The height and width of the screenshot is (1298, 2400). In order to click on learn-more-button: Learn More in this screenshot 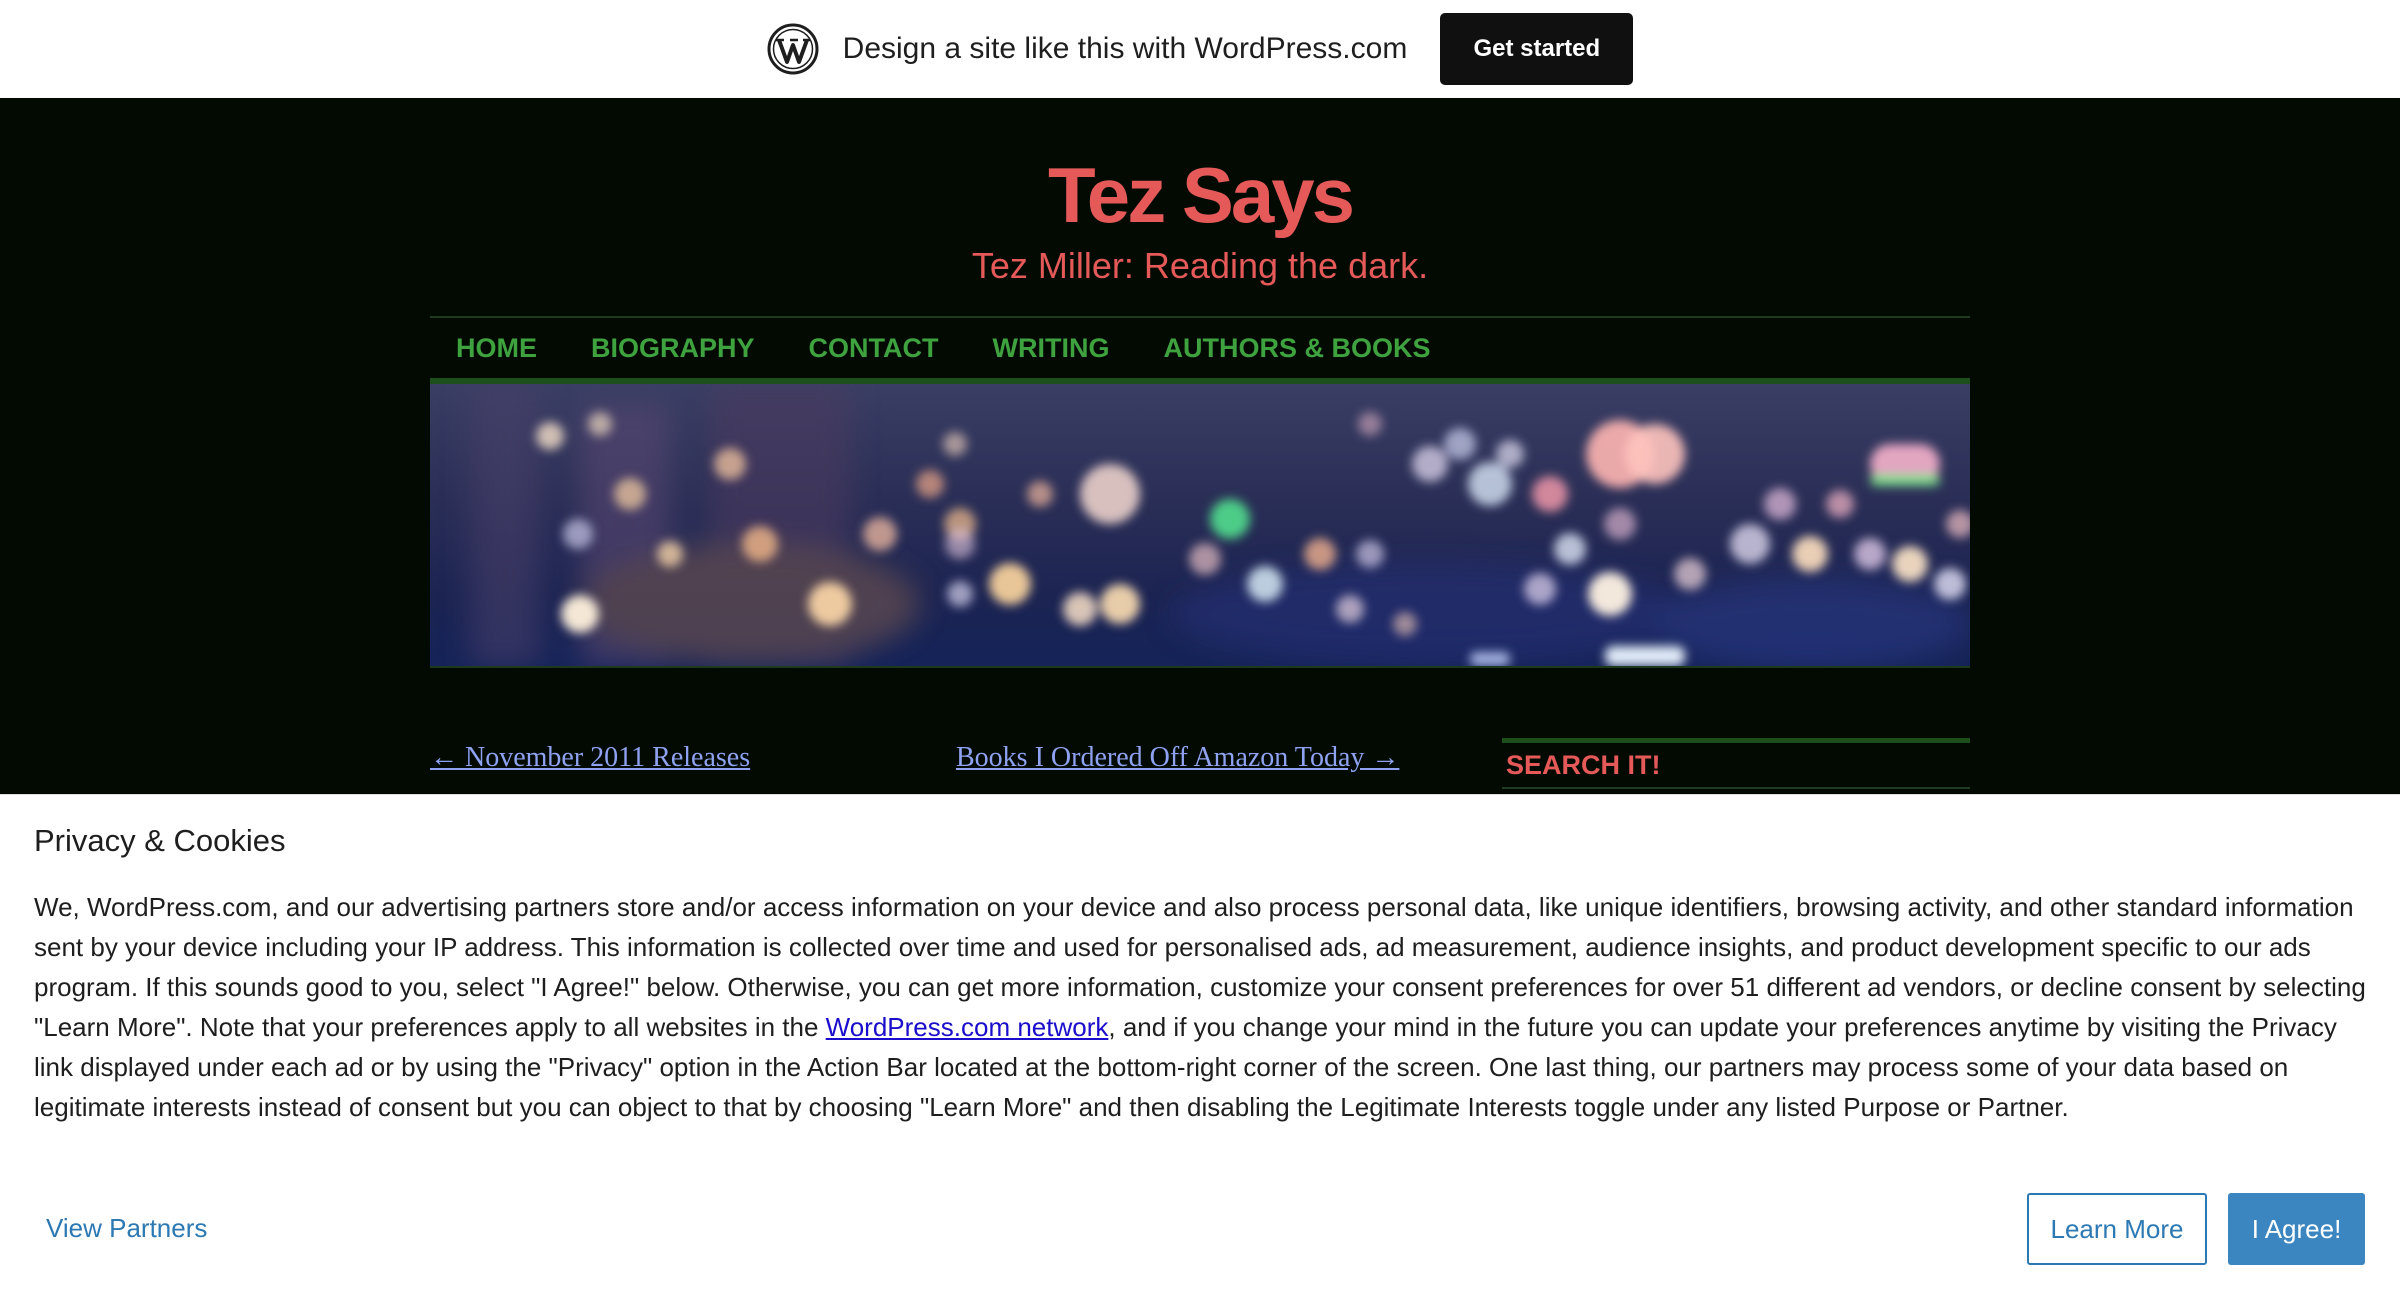, I will do `click(2117, 1229)`.